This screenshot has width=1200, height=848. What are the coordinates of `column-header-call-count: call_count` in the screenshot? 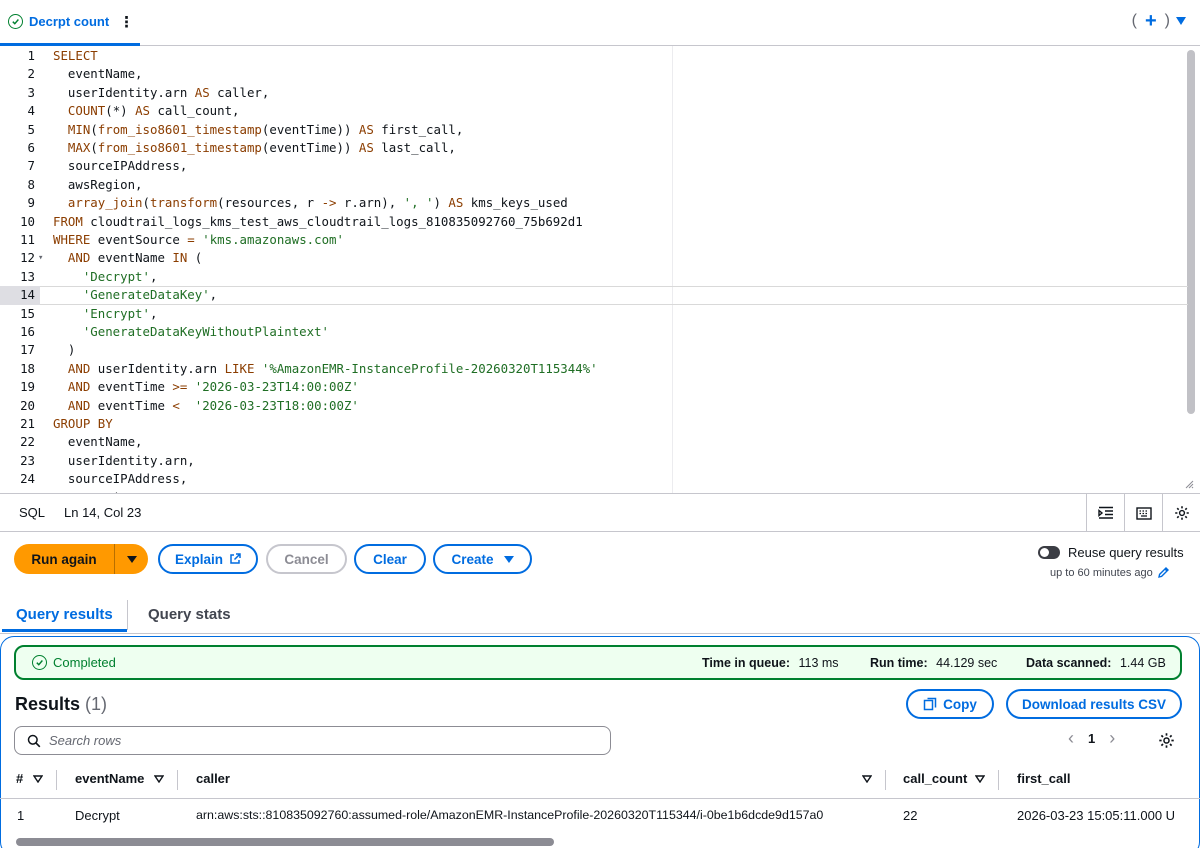 It's located at (935, 778).